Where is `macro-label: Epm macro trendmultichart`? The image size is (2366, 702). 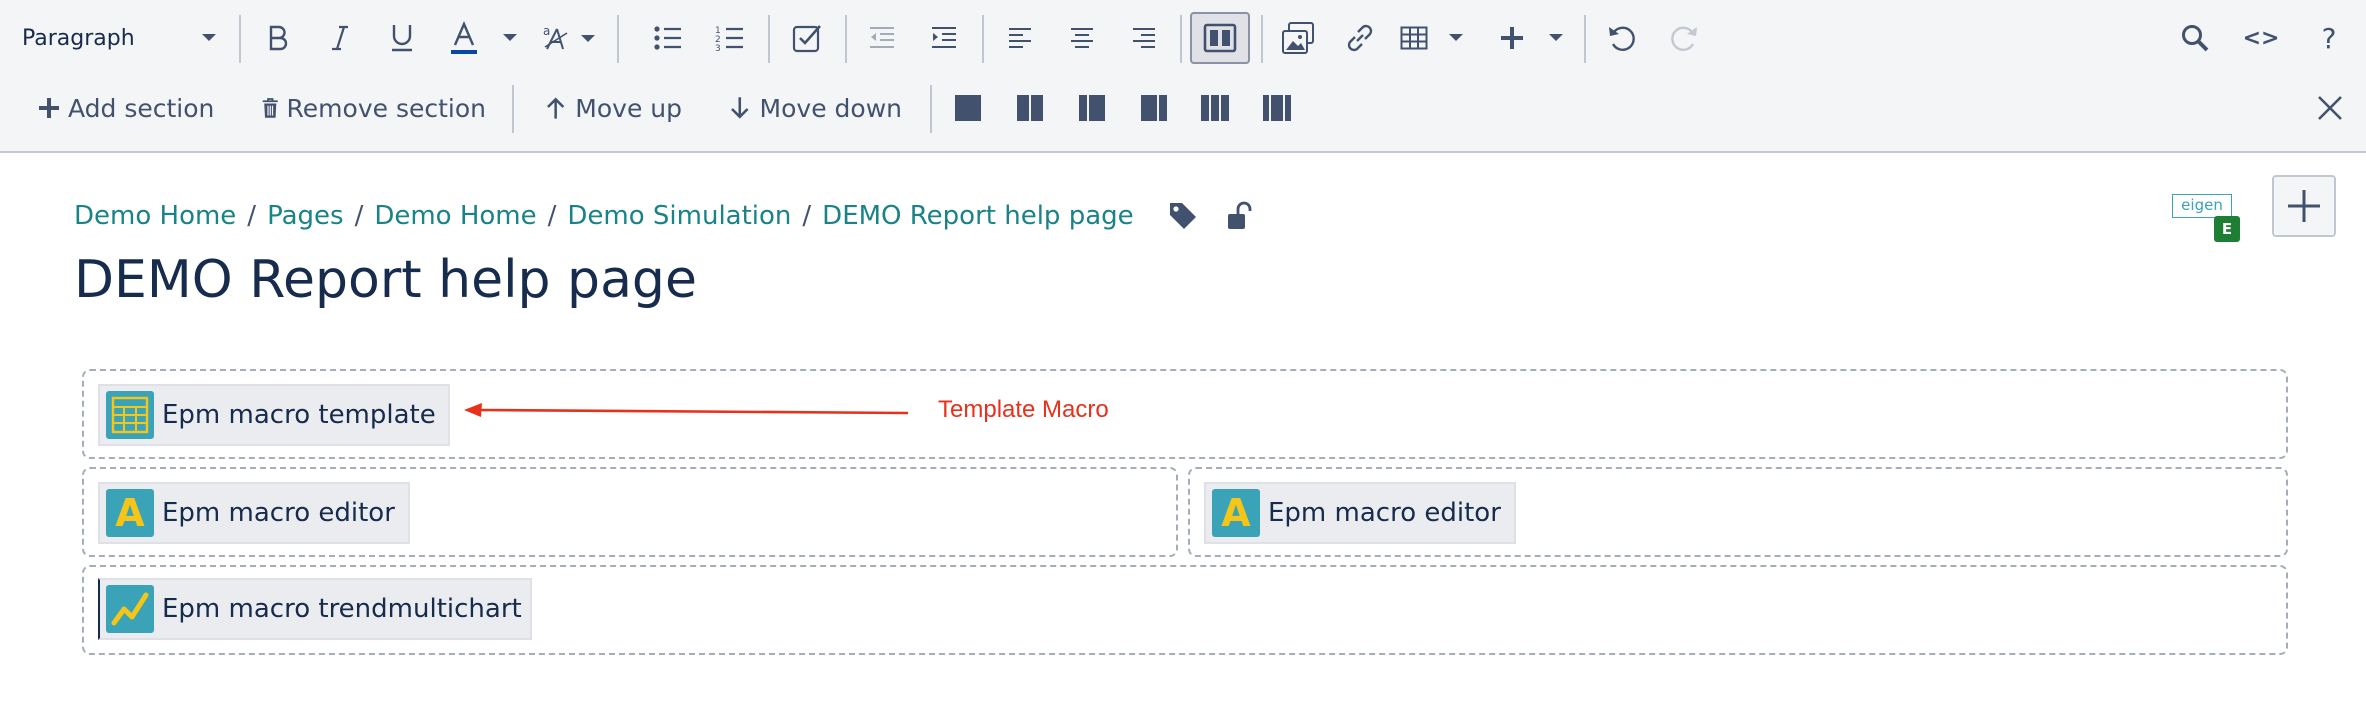 macro-label: Epm macro trendmultichart is located at coordinates (342, 609).